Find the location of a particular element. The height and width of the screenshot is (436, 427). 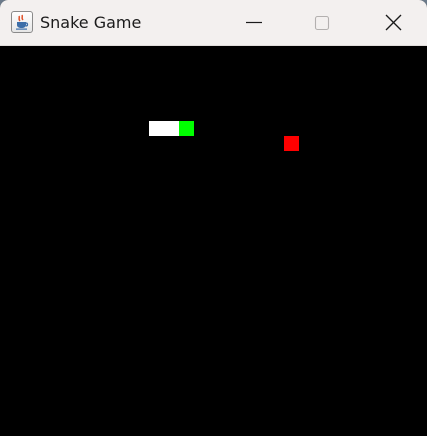

java-coffee-cup-icon is located at coordinates (22, 22).